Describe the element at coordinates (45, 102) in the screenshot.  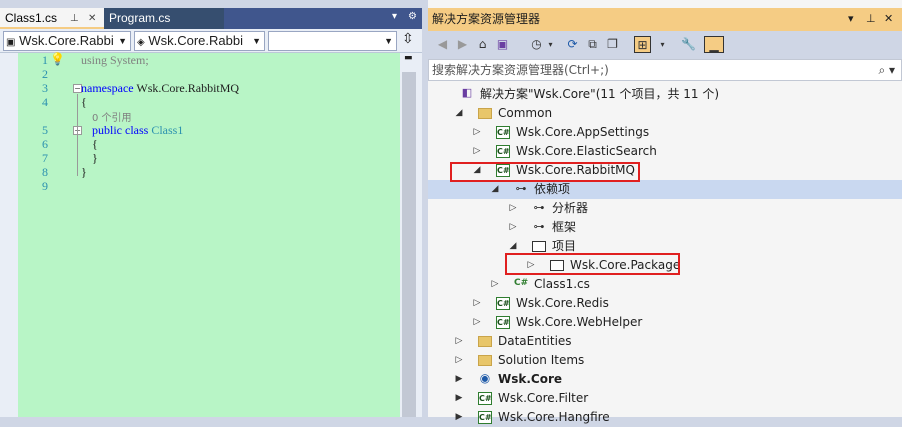
I see `line-number: 4` at that location.